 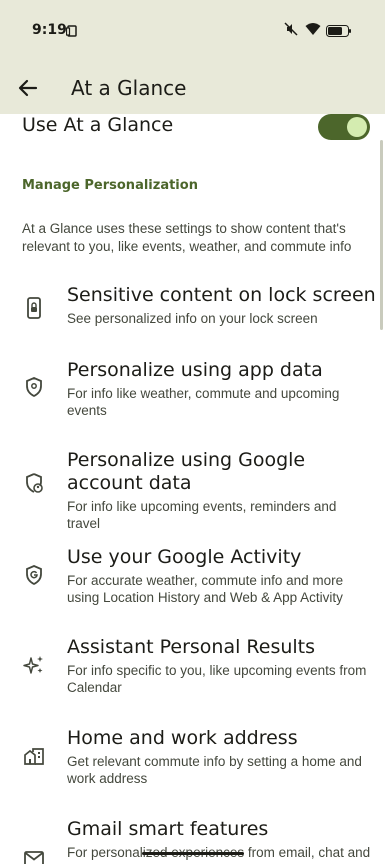 I want to click on lock-screen-phone-icon, so click(x=34, y=308).